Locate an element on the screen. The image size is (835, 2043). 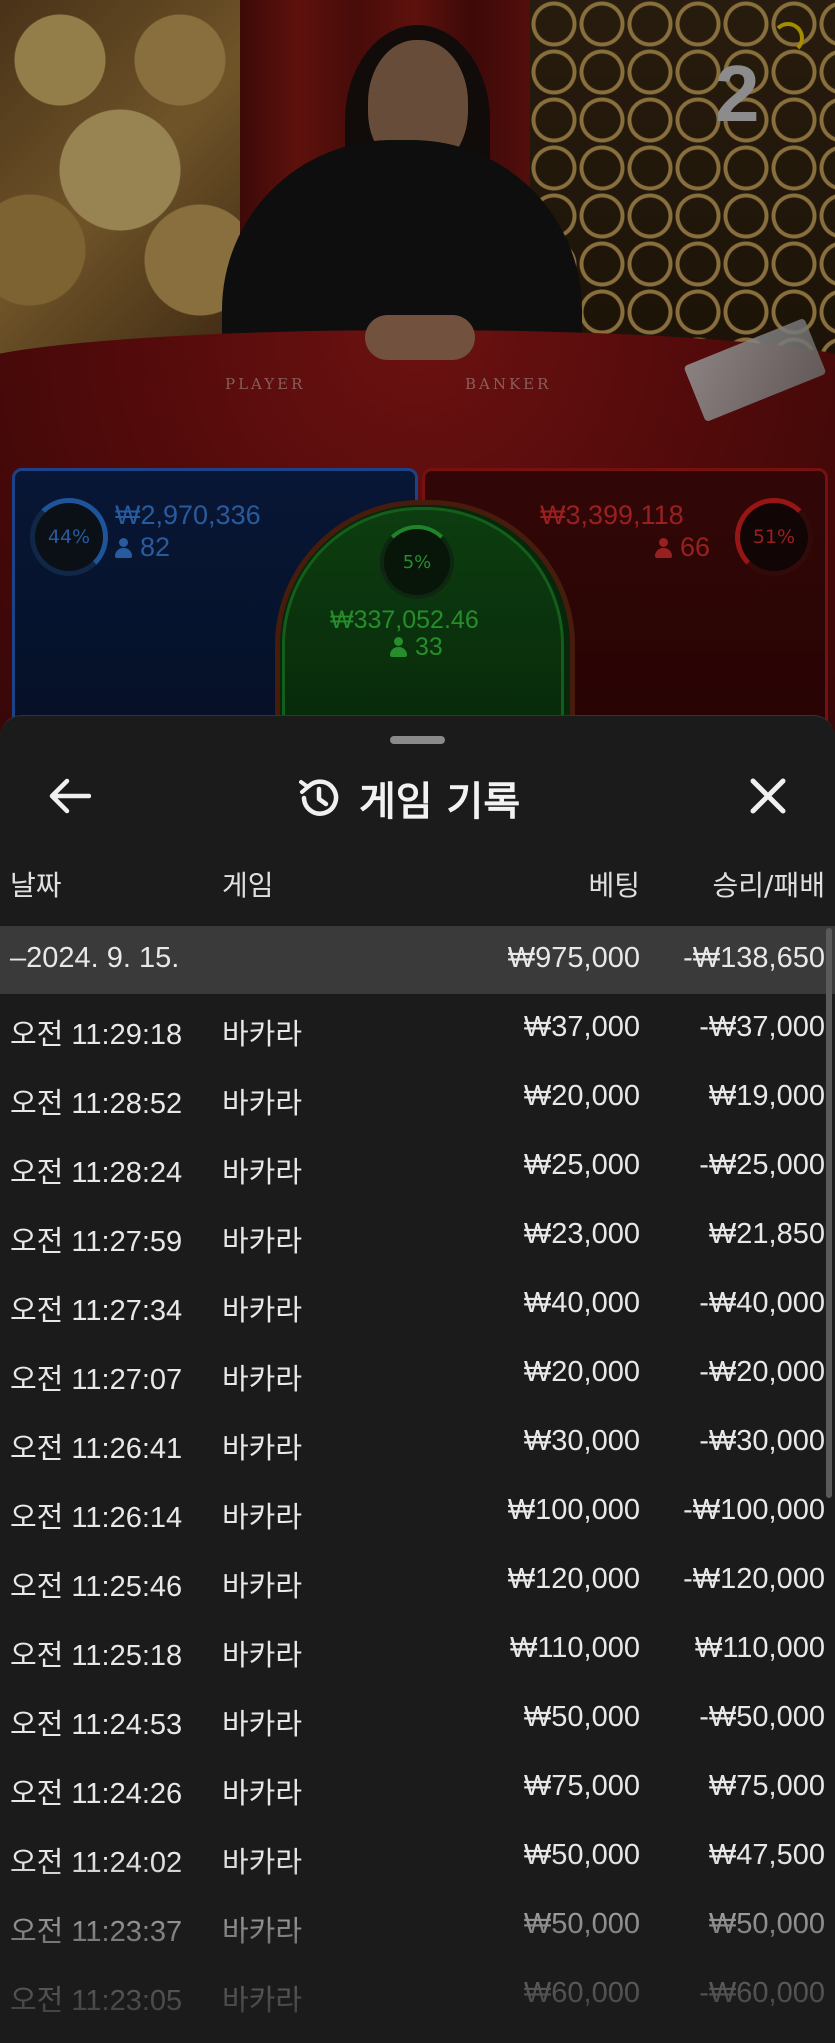
sheet-title: 게임 기록 is located at coordinates (407, 798).